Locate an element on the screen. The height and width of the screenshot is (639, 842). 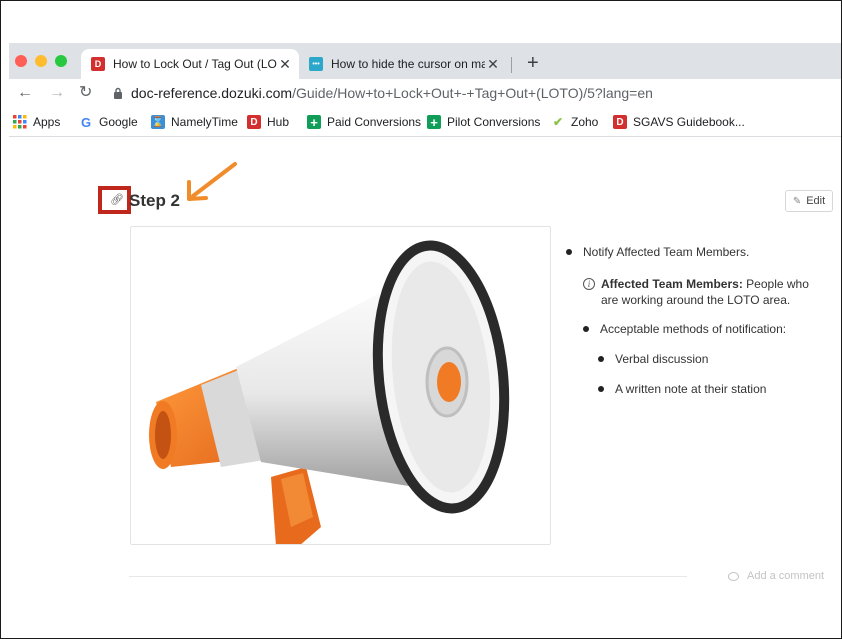
zoom-window-button is located at coordinates (61, 61).